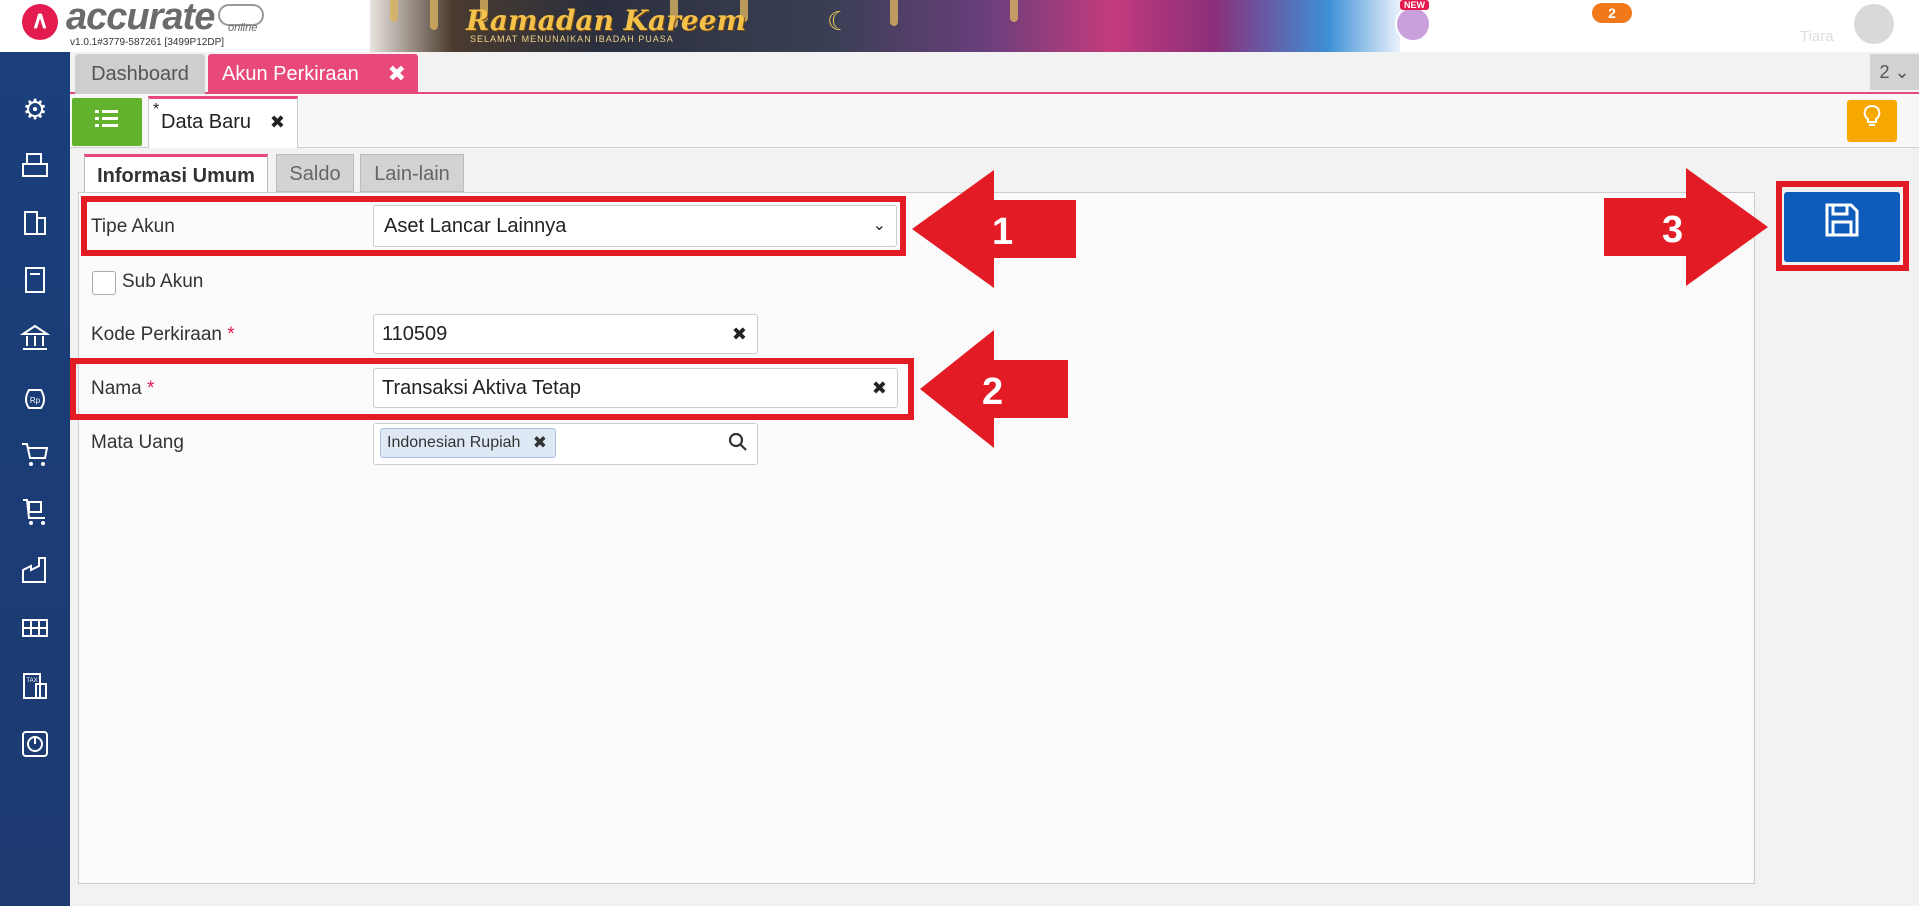 The height and width of the screenshot is (906, 1919). What do you see at coordinates (1612, 13) in the screenshot?
I see `notification-badge: 2` at bounding box center [1612, 13].